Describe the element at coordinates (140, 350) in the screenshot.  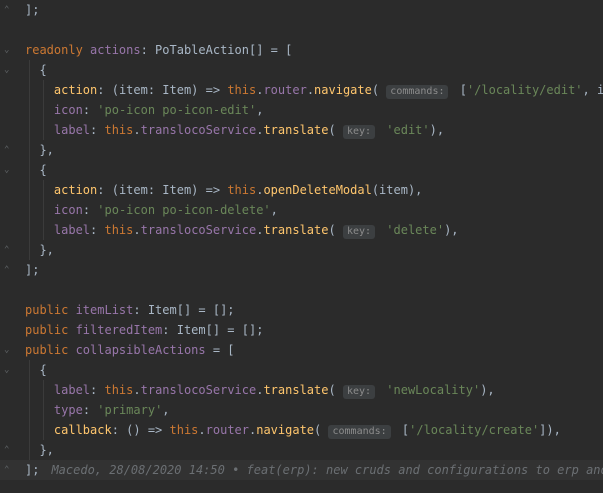
I see `code-token: collapsibleActions` at that location.